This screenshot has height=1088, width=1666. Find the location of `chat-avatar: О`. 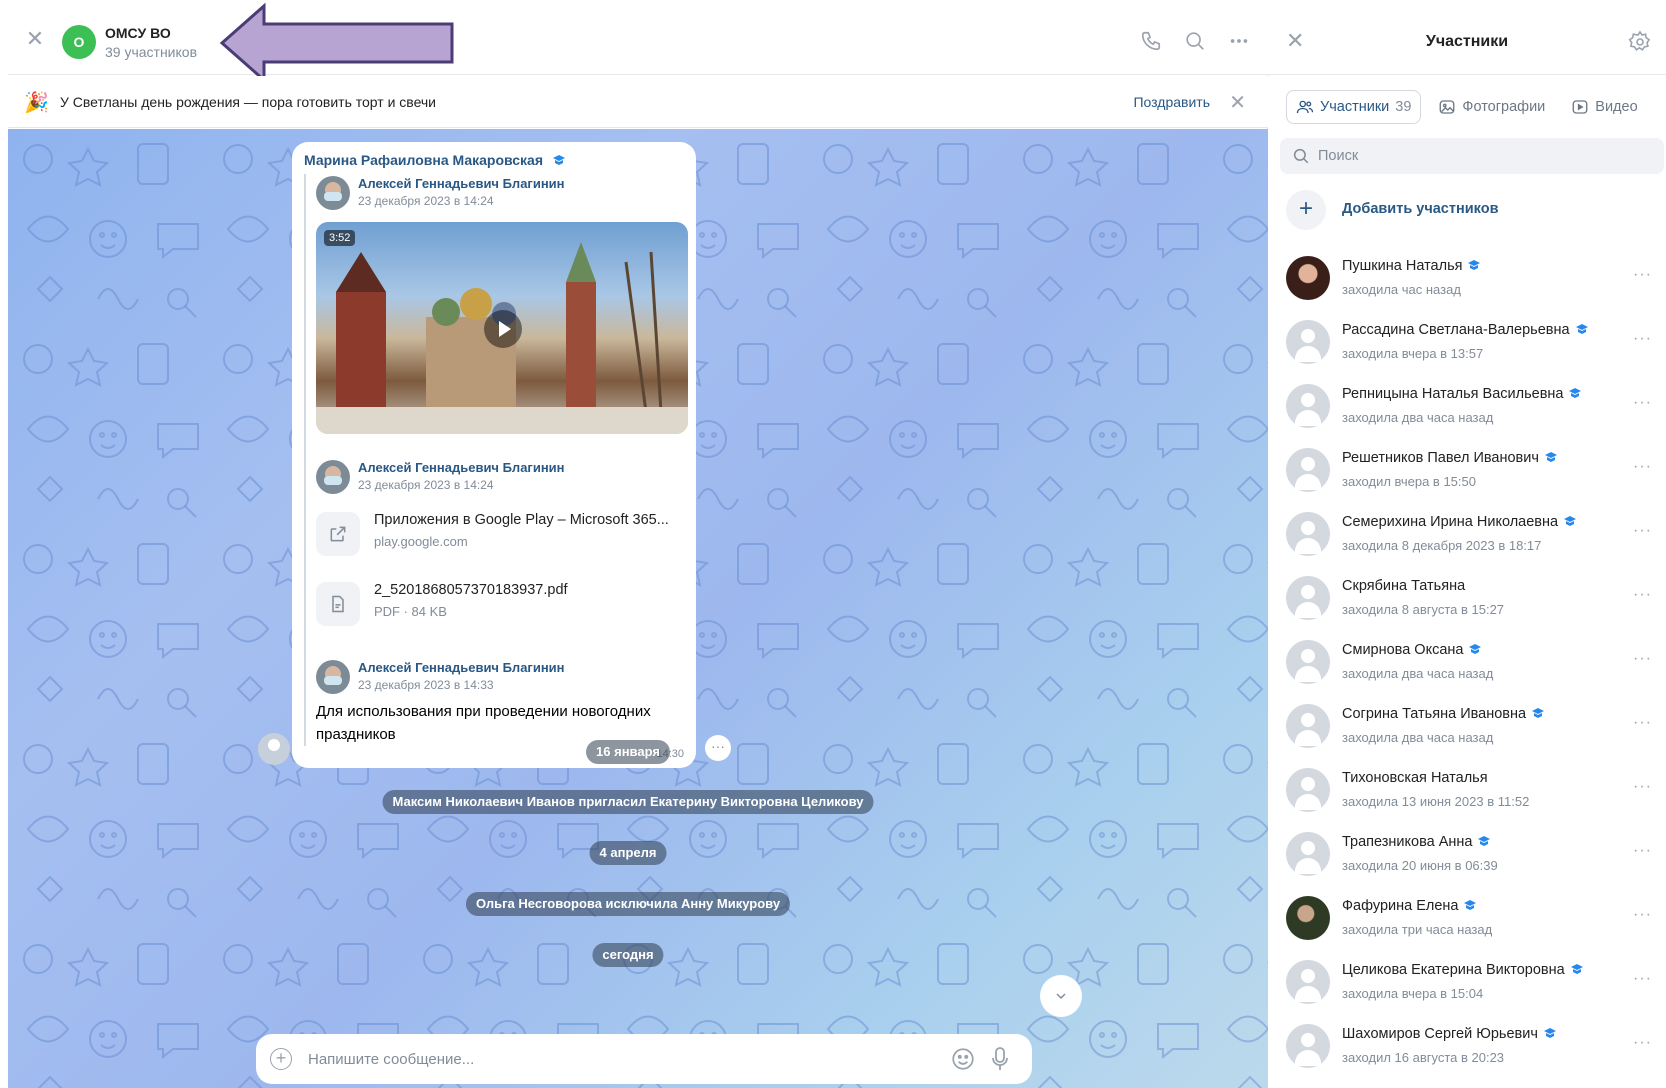

chat-avatar: О is located at coordinates (79, 42).